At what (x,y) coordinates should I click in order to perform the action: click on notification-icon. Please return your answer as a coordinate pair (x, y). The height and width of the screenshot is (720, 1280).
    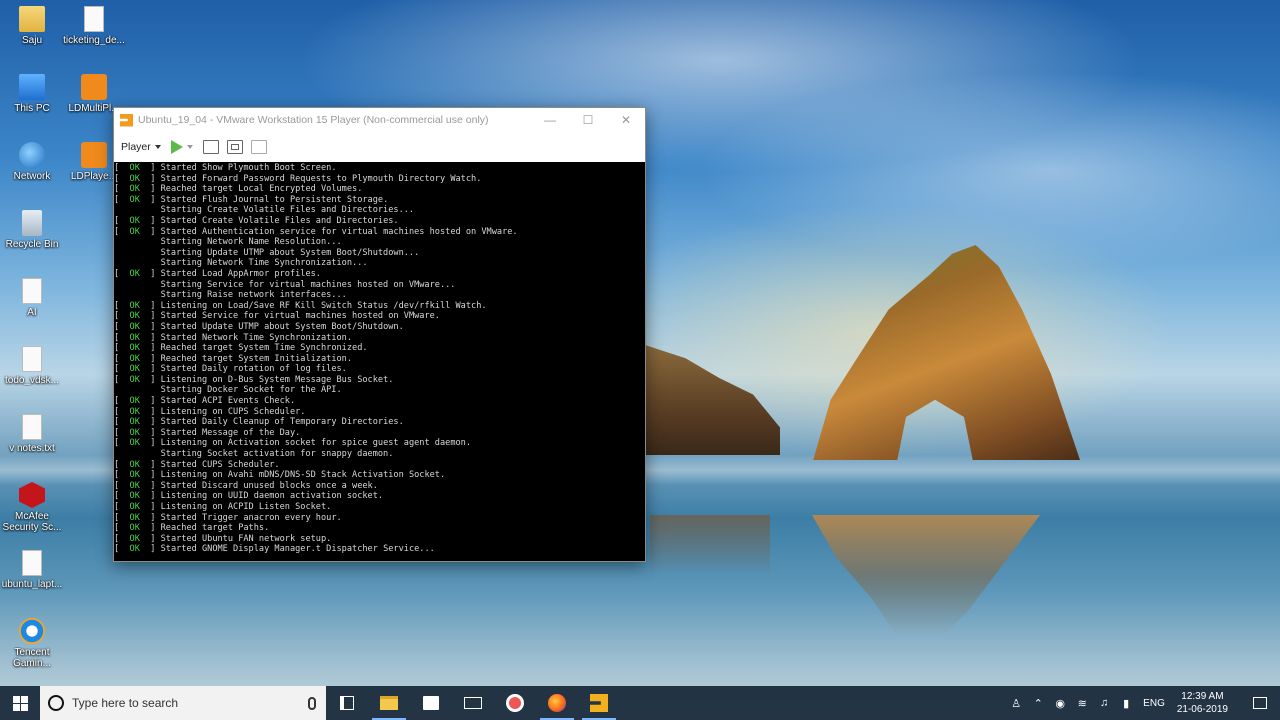
    Looking at the image, I should click on (1260, 703).